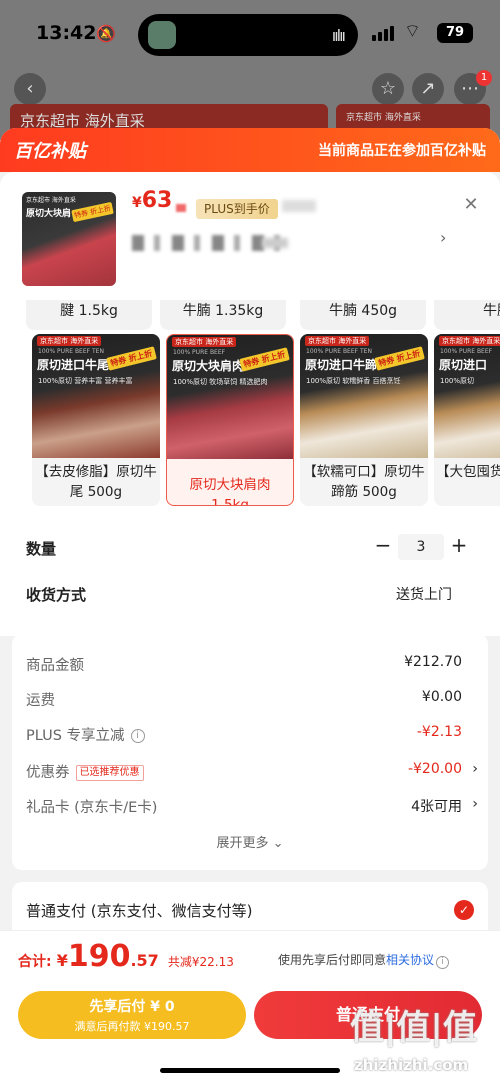 This screenshot has width=500, height=1084. Describe the element at coordinates (41, 549) in the screenshot. I see `quantity-label: 数量` at that location.